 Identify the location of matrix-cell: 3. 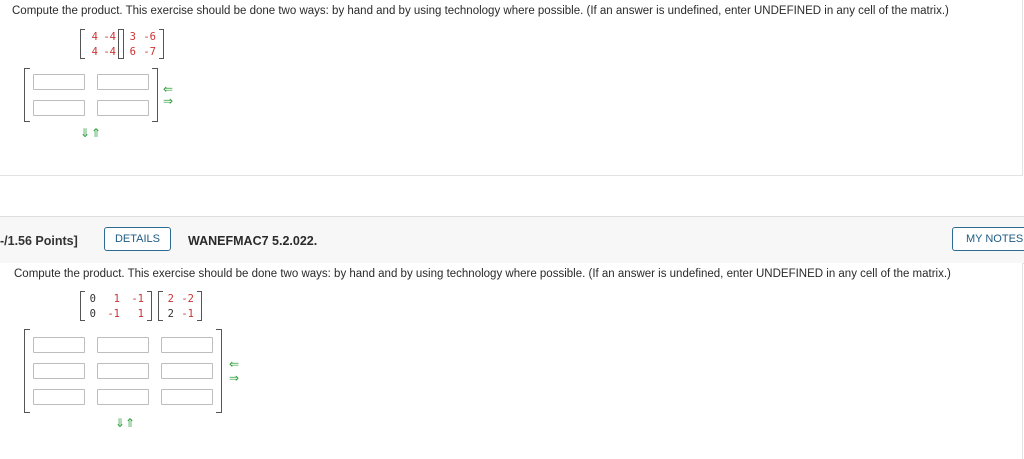
(132, 36).